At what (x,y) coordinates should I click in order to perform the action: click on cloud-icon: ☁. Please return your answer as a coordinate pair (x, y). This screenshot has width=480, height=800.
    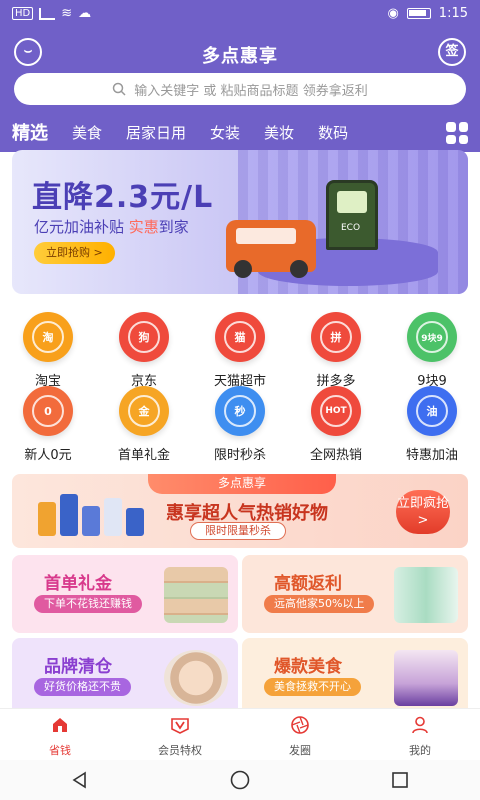
    Looking at the image, I should click on (85, 13).